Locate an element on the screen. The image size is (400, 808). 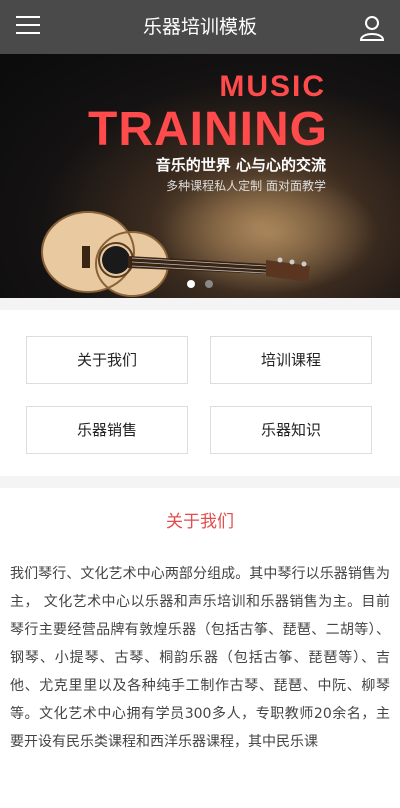
app-header: 乐器培训模板 is located at coordinates (200, 27).